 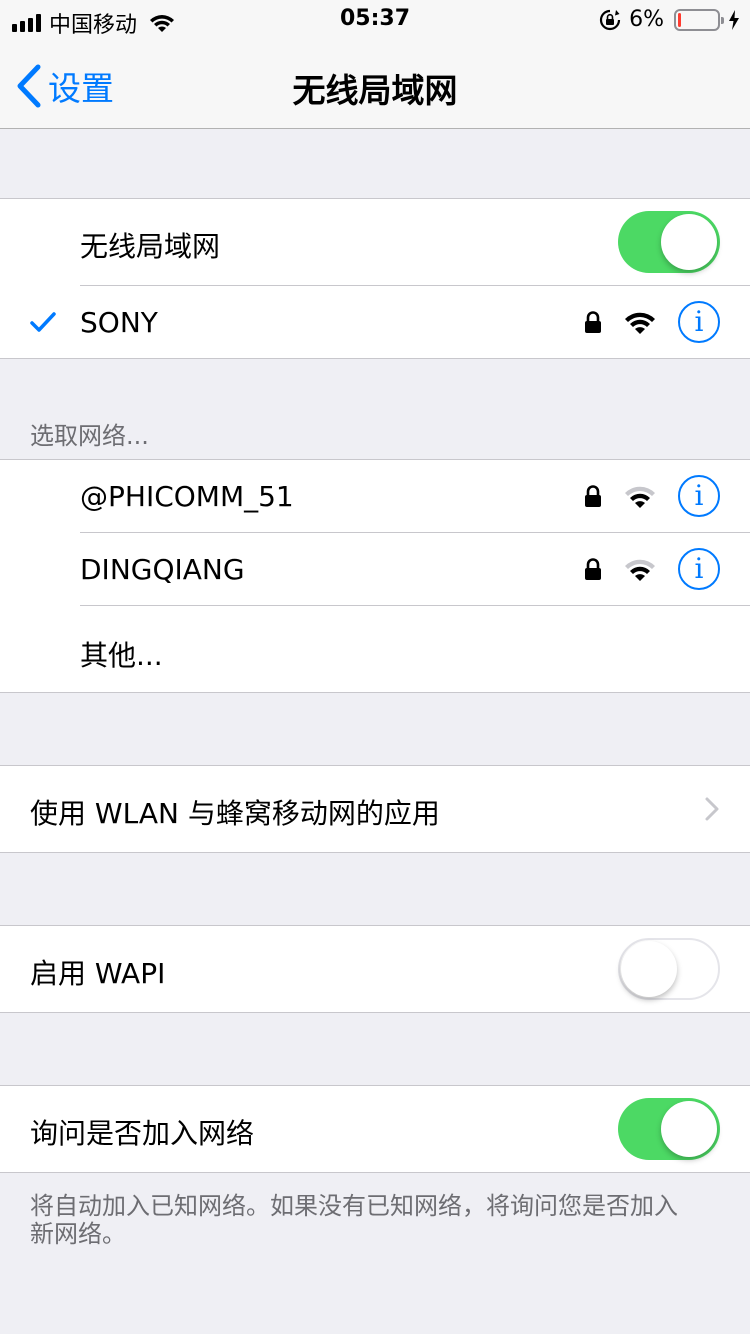 I want to click on wapi-row: 启用 WAPI, so click(x=375, y=969).